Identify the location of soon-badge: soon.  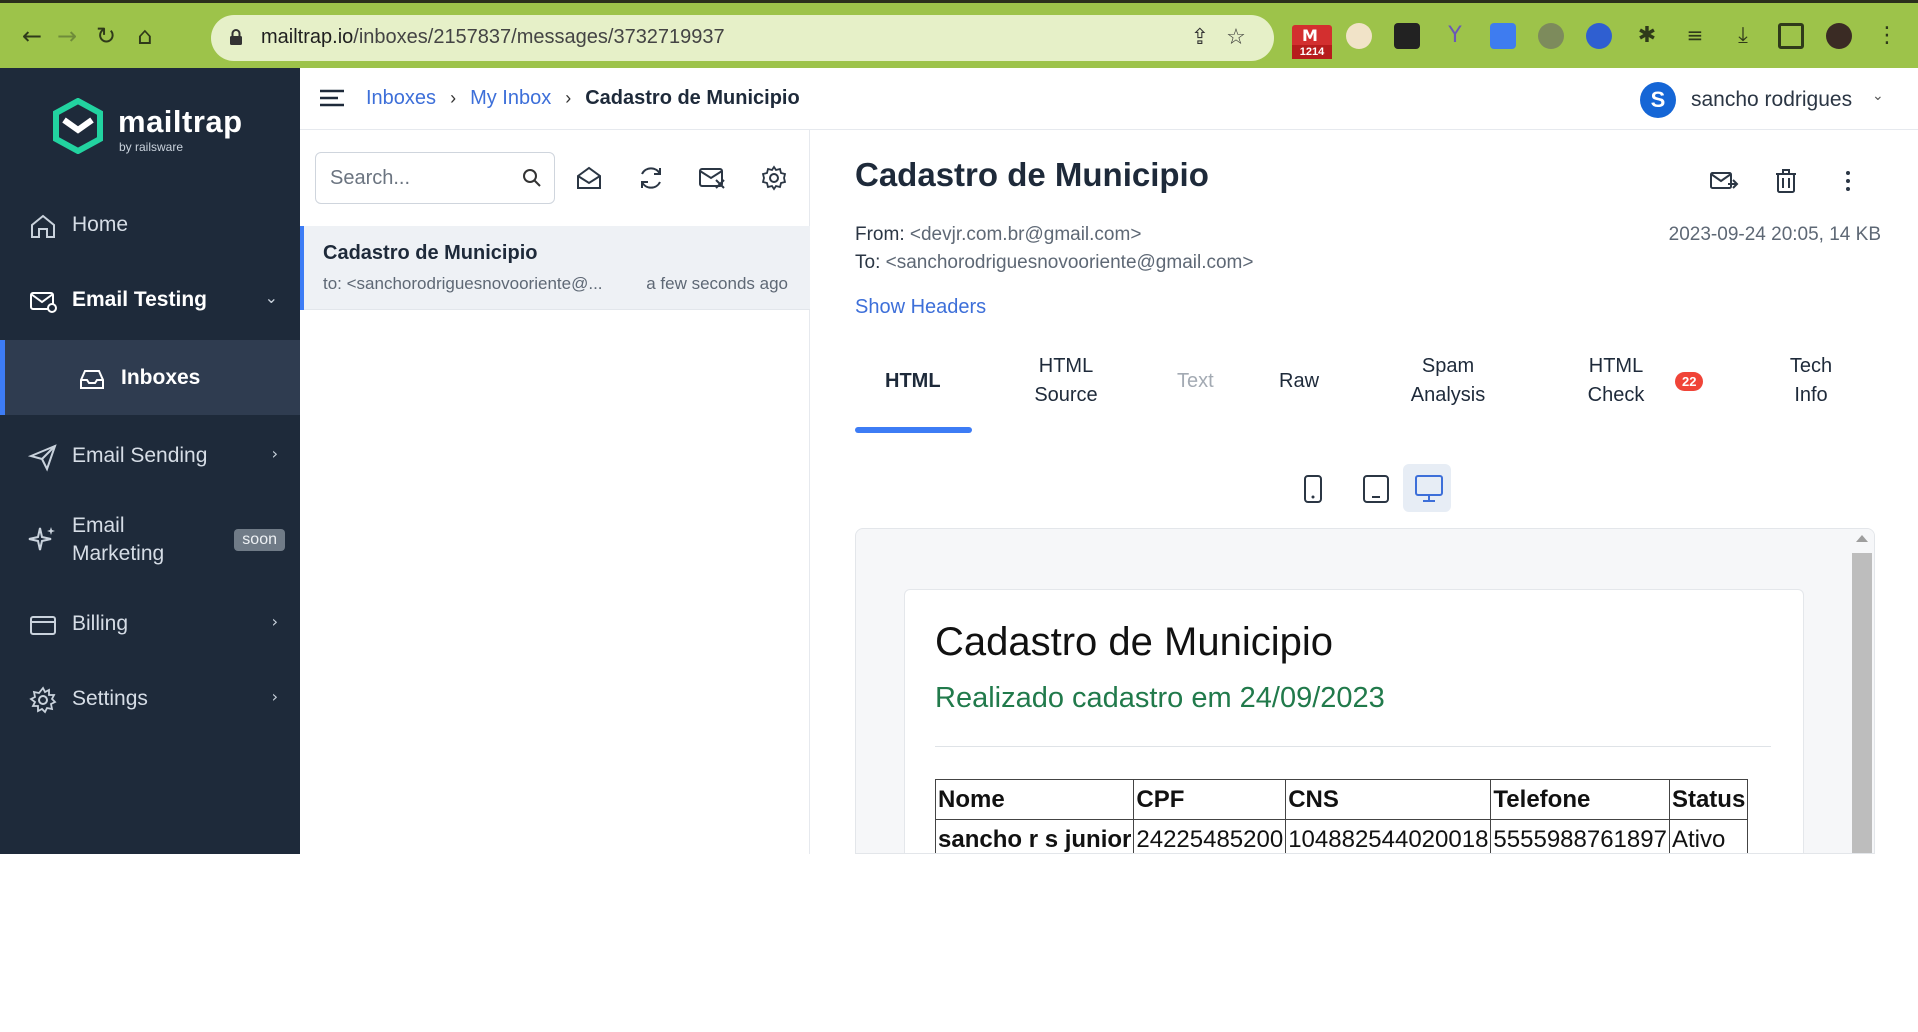
(259, 540).